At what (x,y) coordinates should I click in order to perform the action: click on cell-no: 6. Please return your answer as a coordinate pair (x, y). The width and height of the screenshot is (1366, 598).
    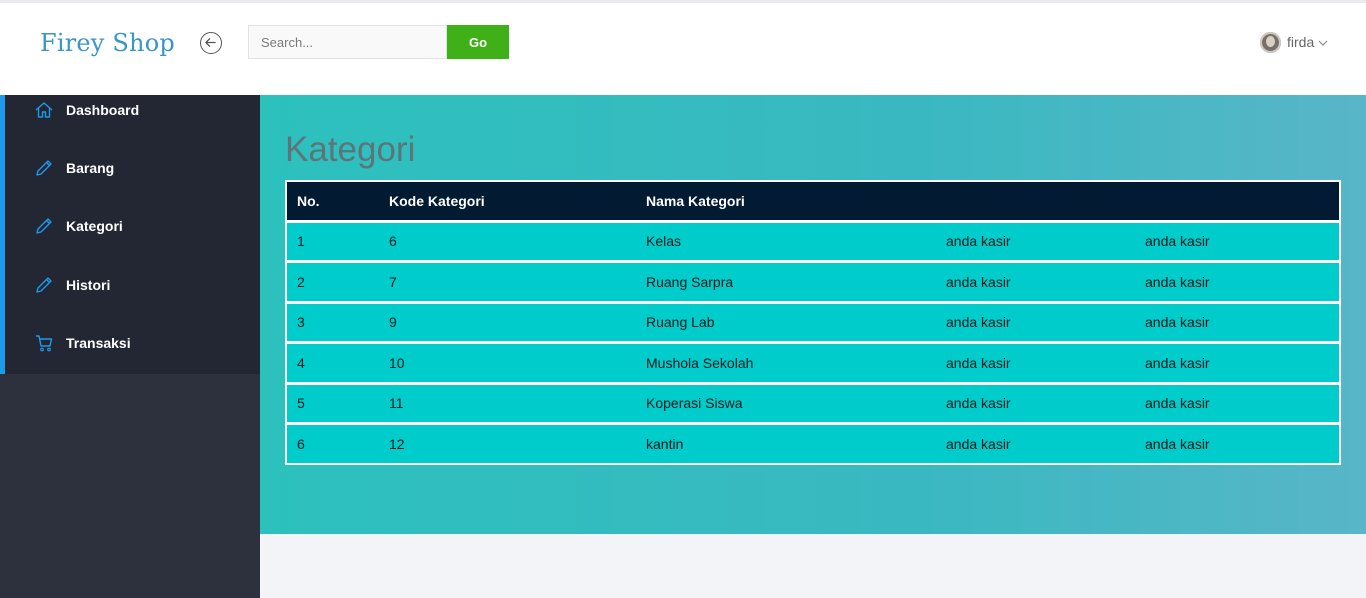
    Looking at the image, I should click on (301, 444).